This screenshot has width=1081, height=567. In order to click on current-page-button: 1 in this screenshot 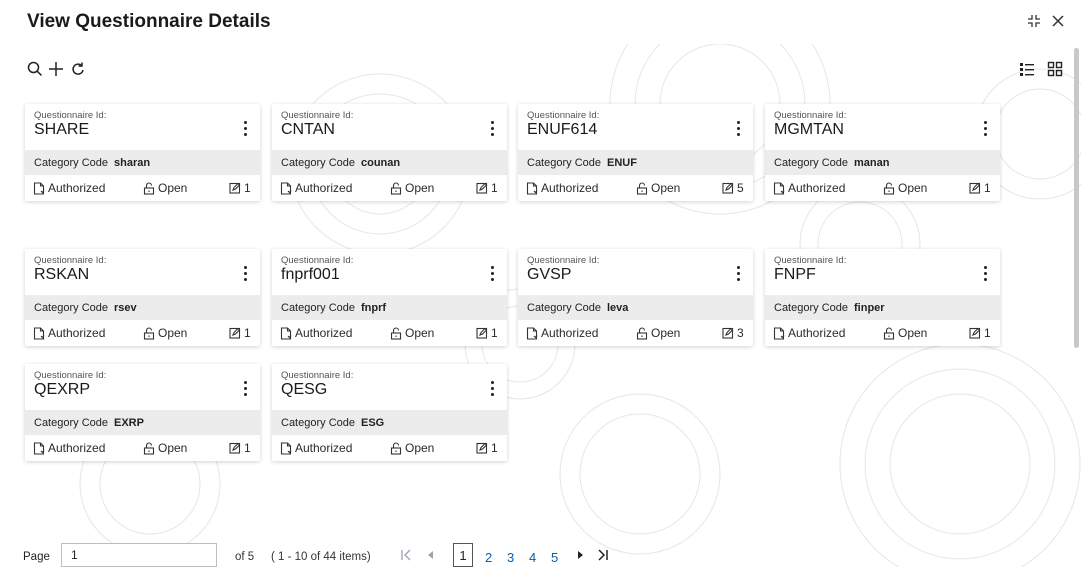, I will do `click(463, 555)`.